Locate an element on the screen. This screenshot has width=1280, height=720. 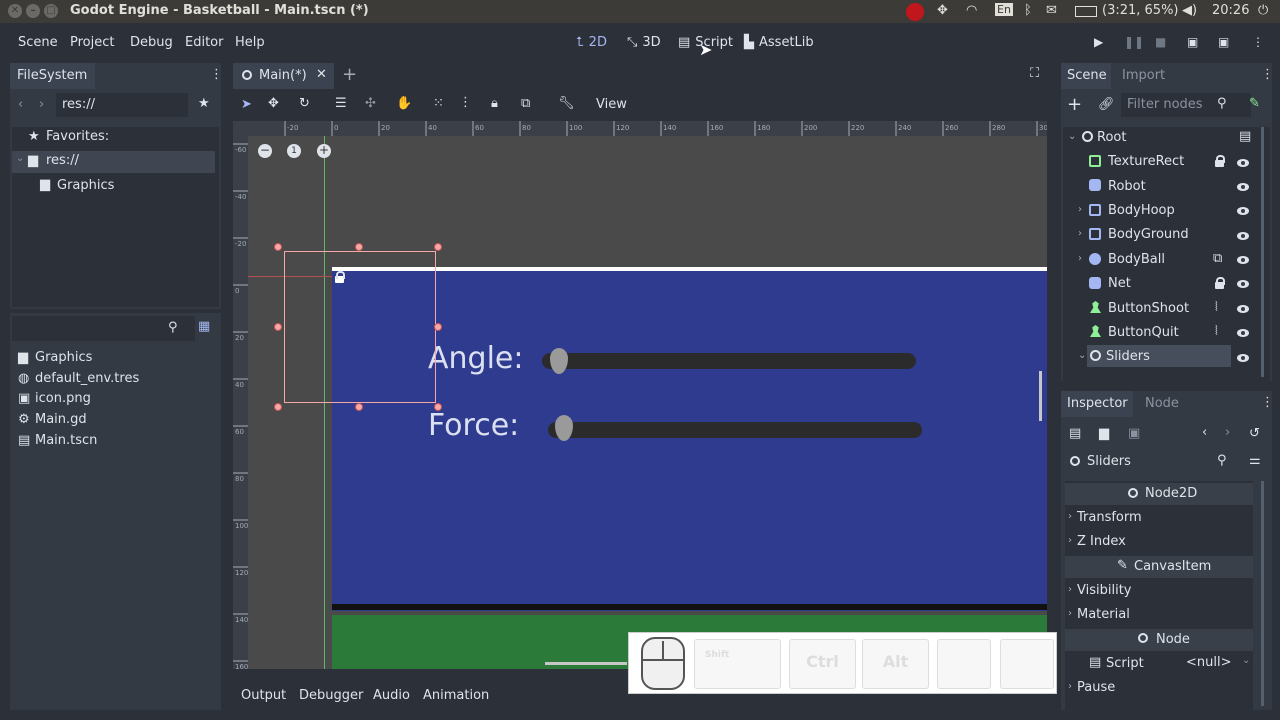
play-scene-icon: ▣ is located at coordinates (1192, 42).